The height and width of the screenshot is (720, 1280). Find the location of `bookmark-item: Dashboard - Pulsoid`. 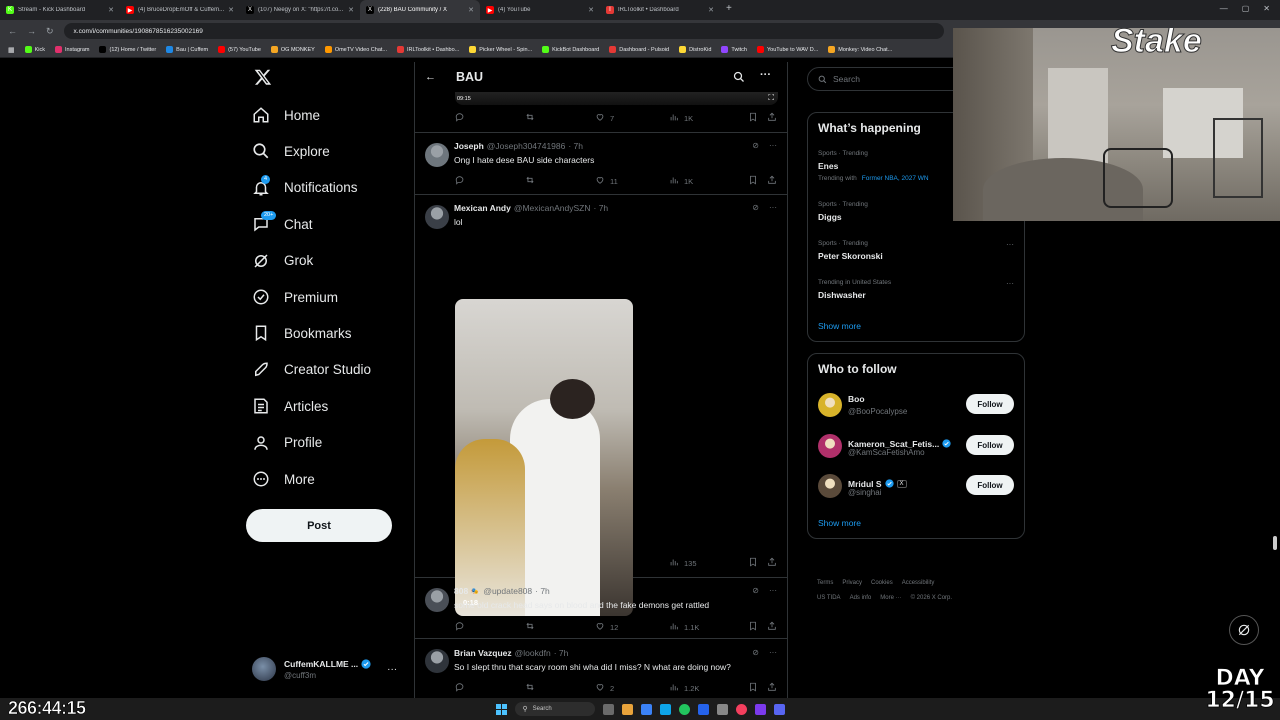

bookmark-item: Dashboard - Pulsoid is located at coordinates (639, 49).